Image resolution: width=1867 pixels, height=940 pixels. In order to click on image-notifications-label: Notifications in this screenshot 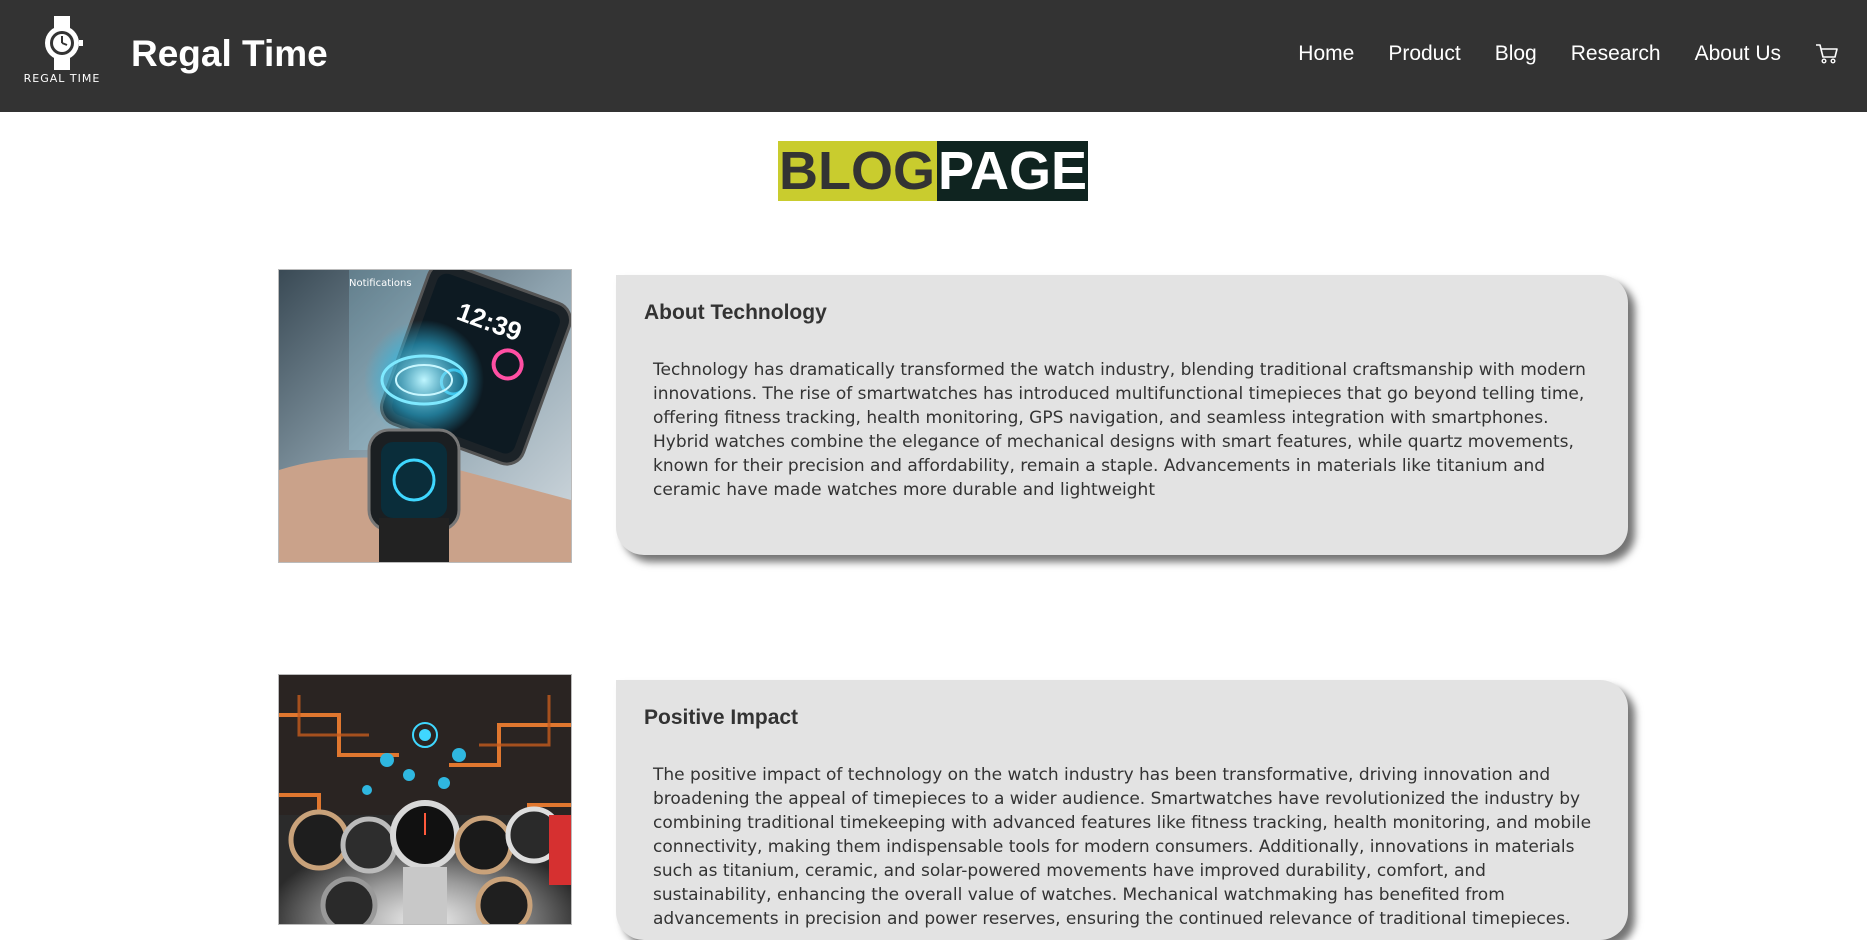, I will do `click(380, 283)`.